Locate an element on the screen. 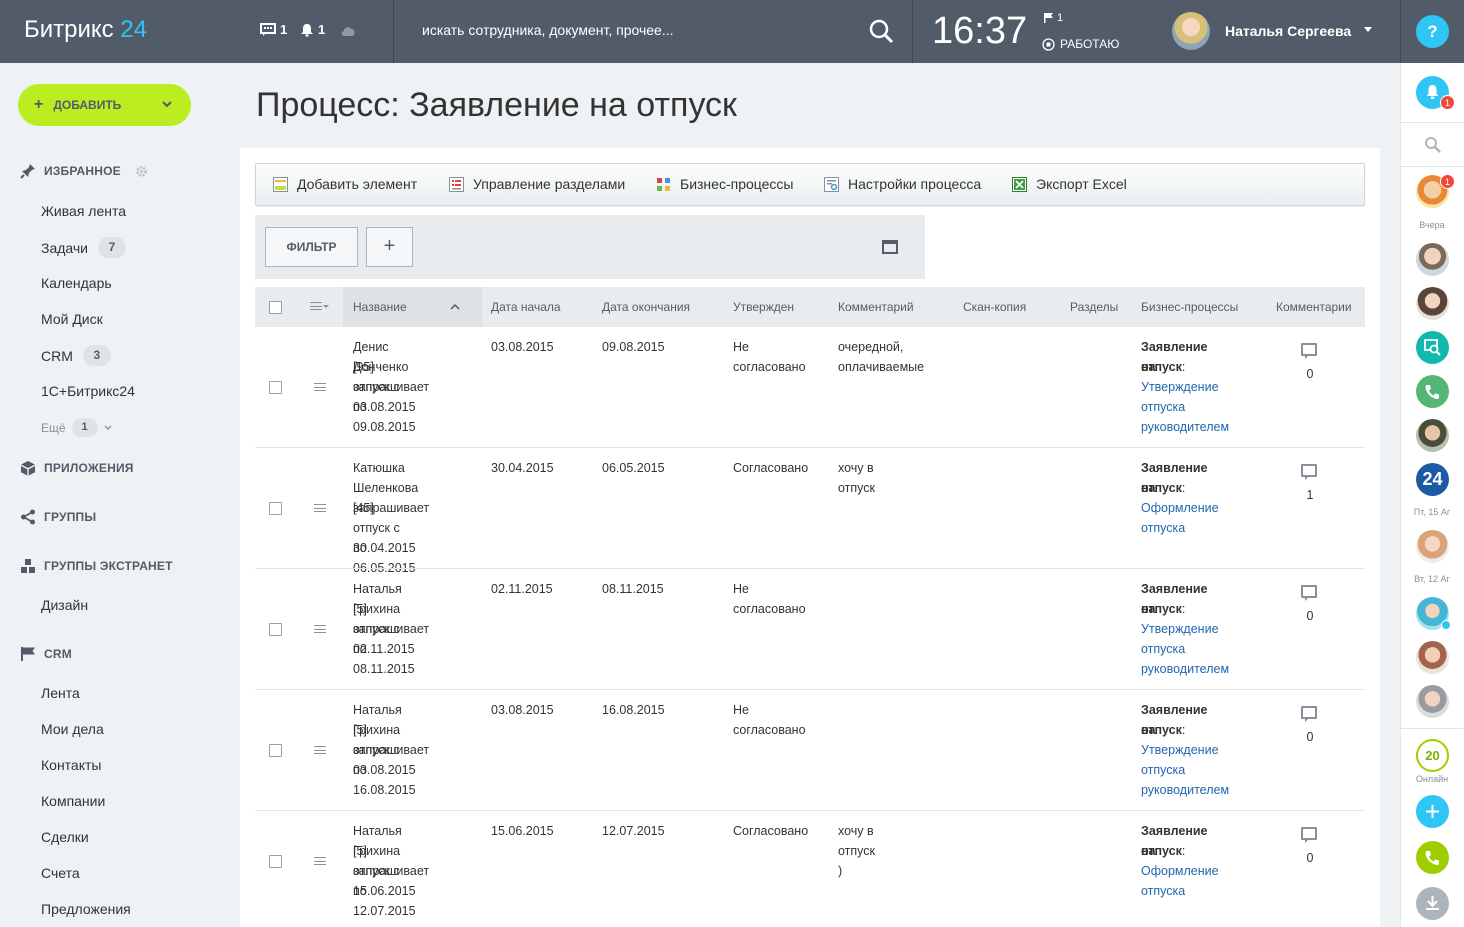 The width and height of the screenshot is (1464, 927). col-comment: Комментарий is located at coordinates (876, 307).